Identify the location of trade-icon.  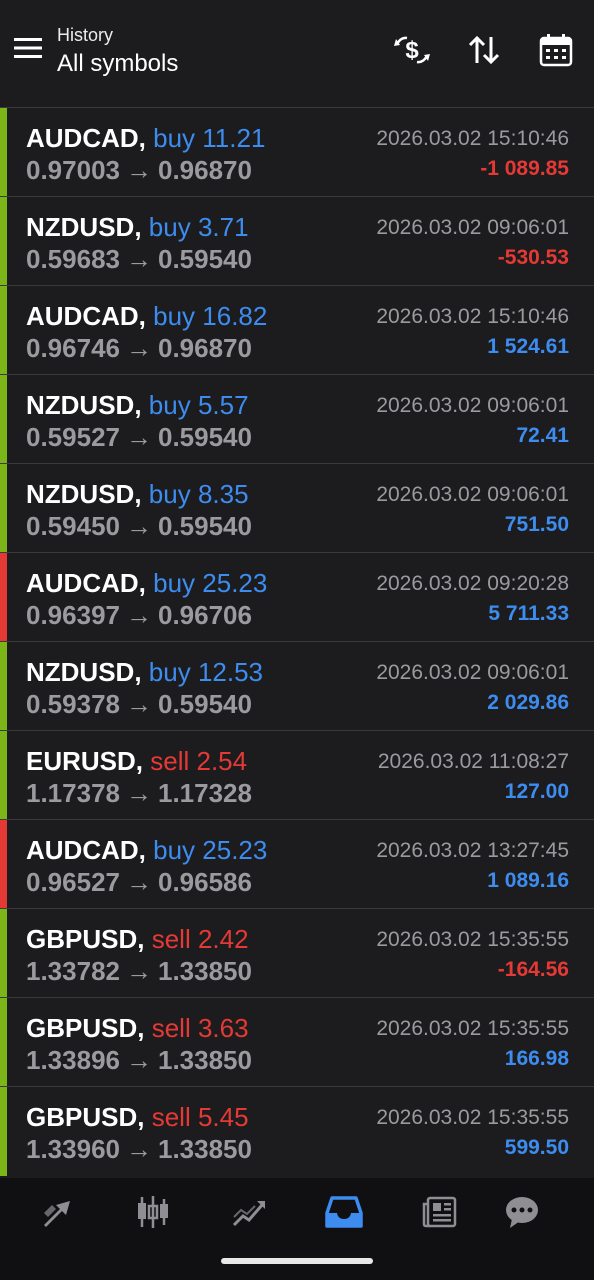
(248, 1214).